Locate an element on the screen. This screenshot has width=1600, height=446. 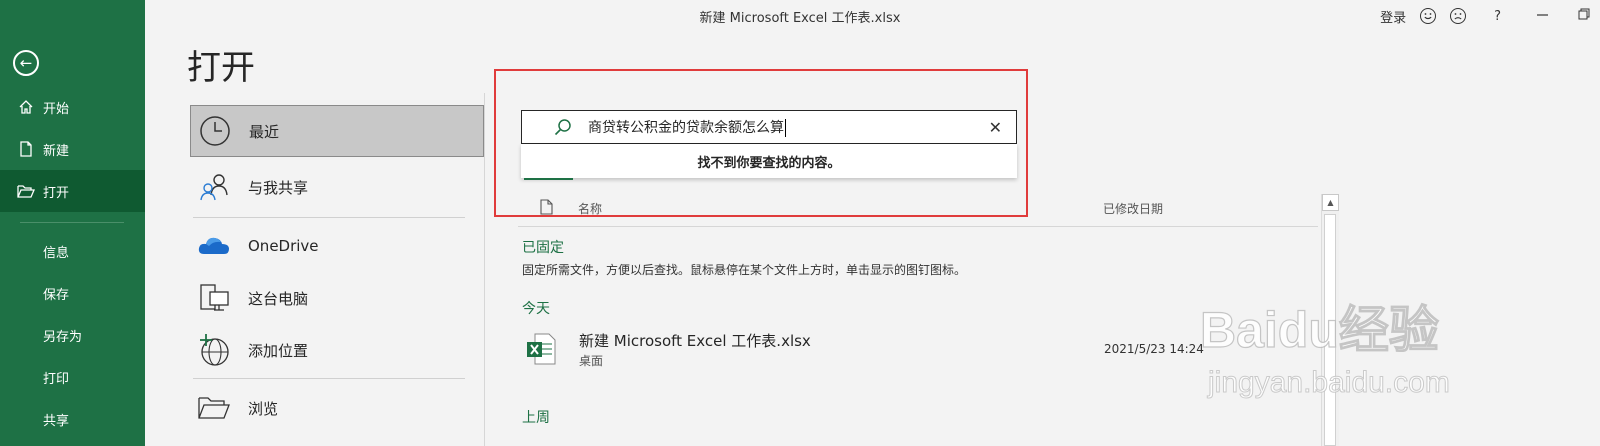
clock-icon is located at coordinates (215, 131).